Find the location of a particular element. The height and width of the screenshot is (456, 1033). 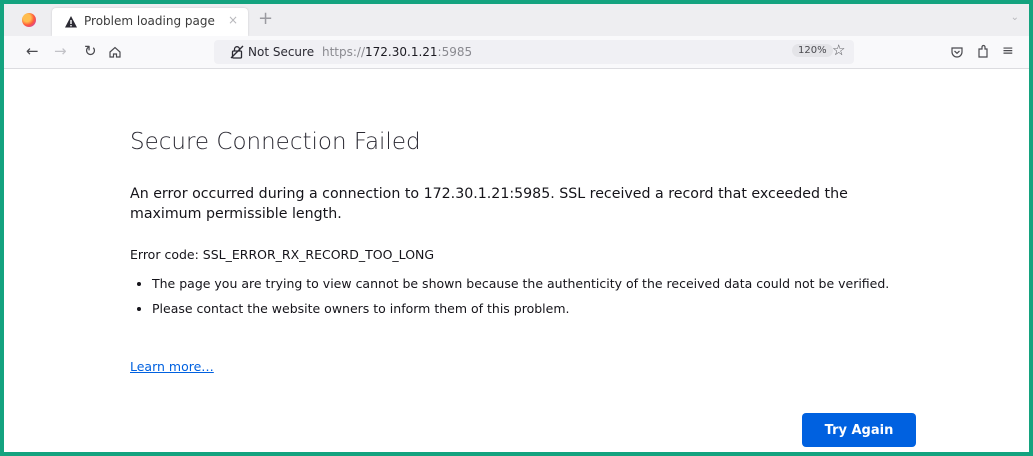

back-arrow-icon: ← is located at coordinates (32, 51).